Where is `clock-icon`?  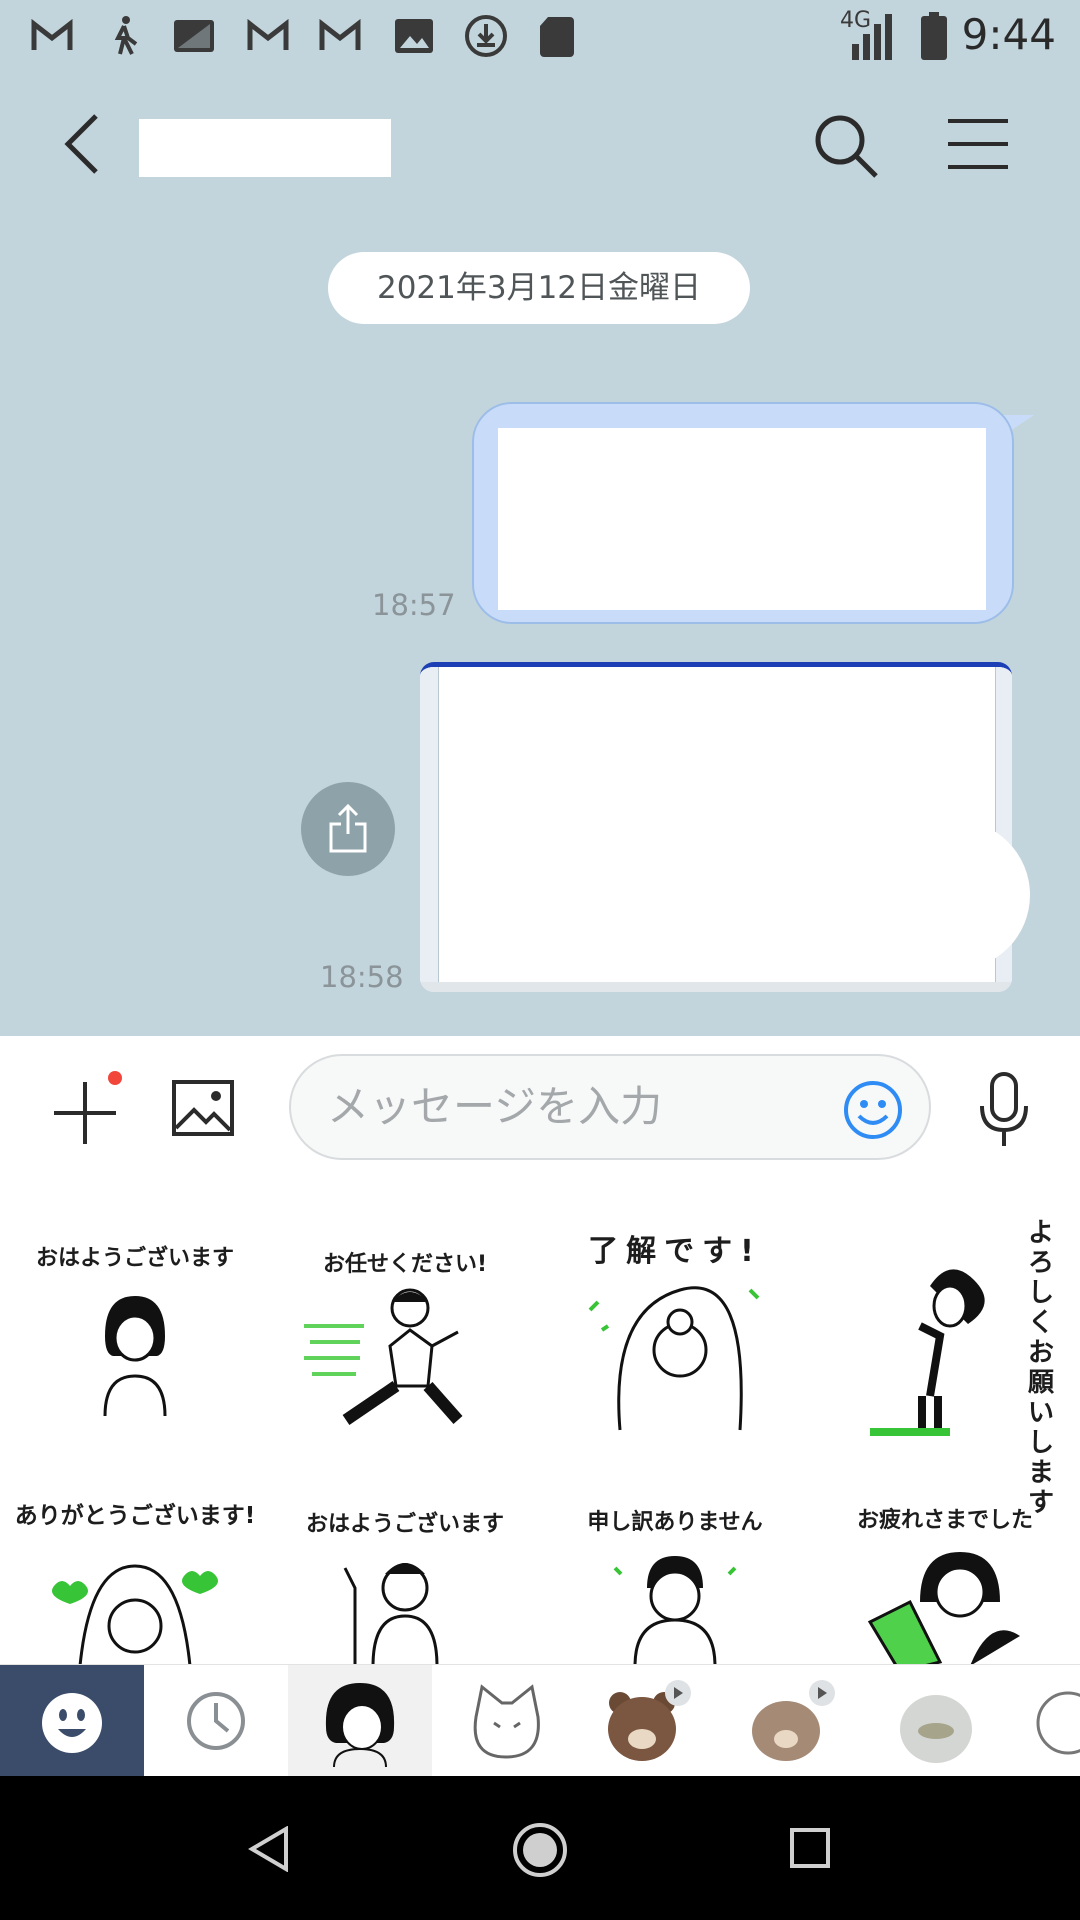 clock-icon is located at coordinates (216, 1721).